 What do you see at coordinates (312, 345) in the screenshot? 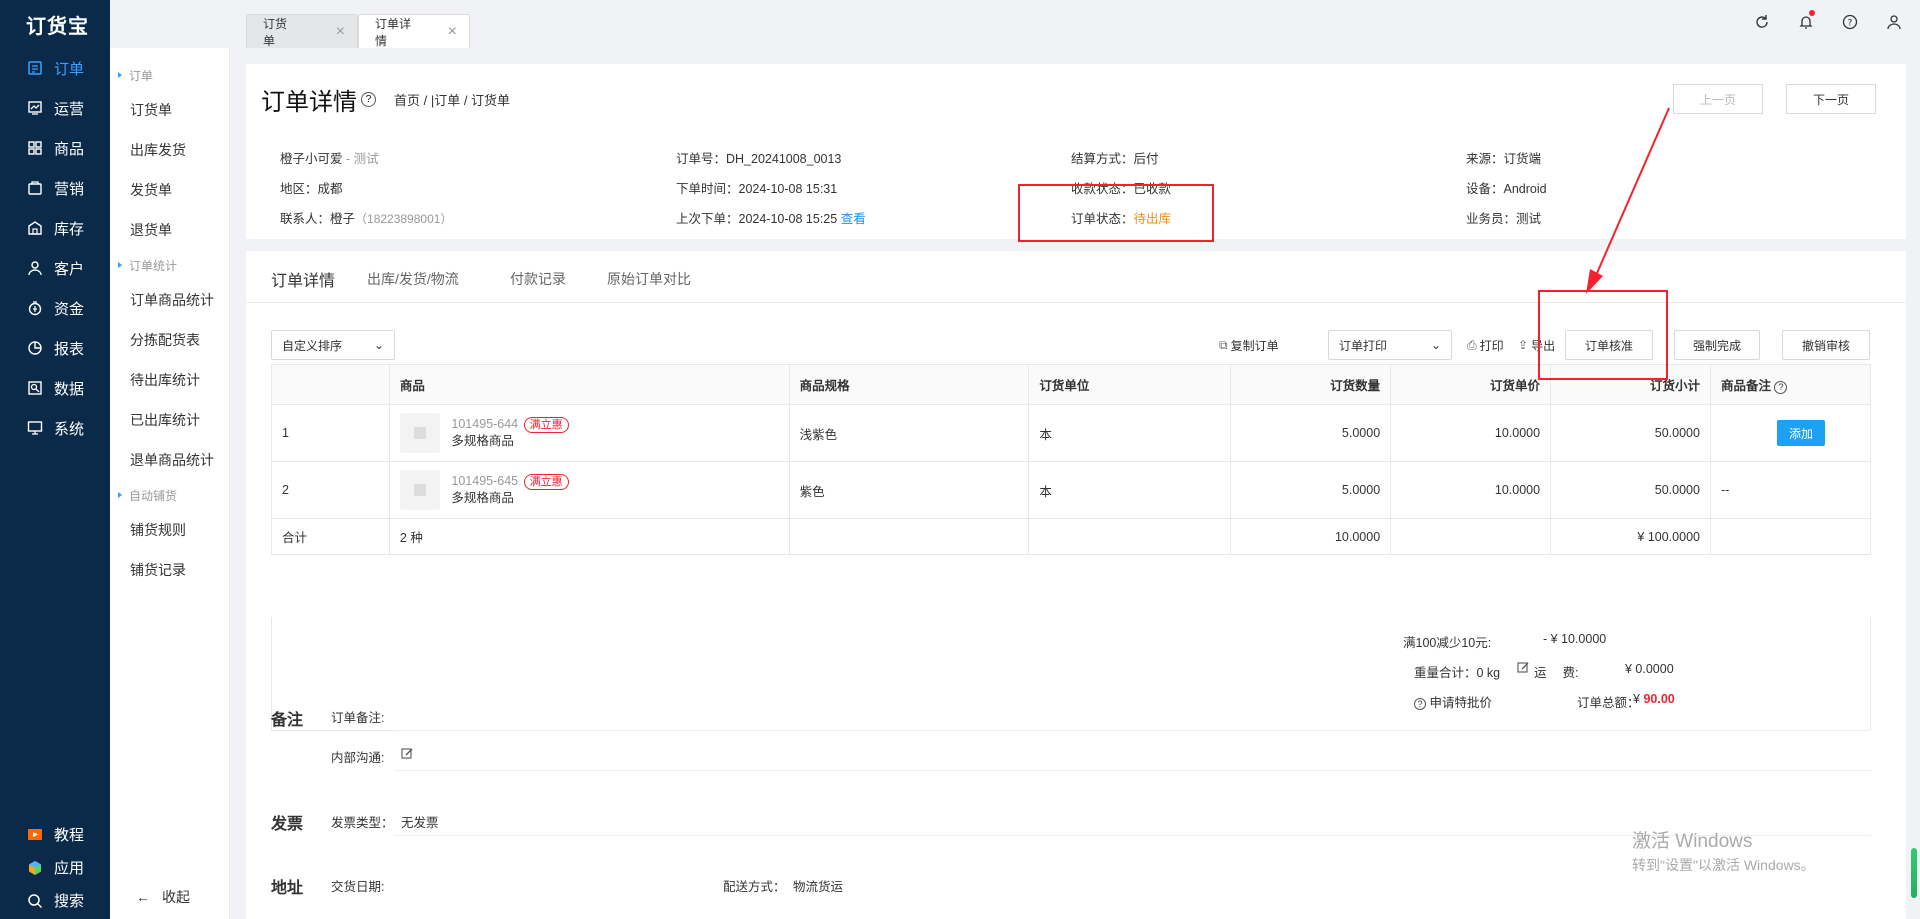
I see `sort-select-value: 自定义排序` at bounding box center [312, 345].